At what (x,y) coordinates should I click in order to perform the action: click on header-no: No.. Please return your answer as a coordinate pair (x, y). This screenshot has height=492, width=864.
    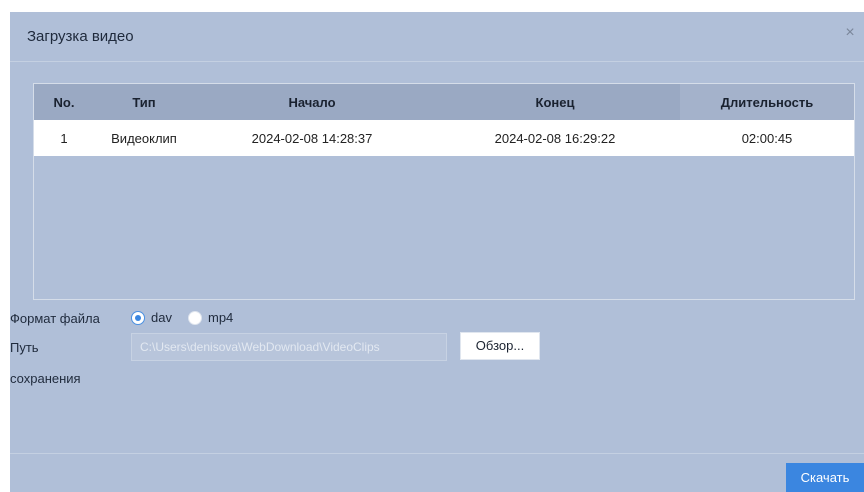
    Looking at the image, I should click on (64, 102).